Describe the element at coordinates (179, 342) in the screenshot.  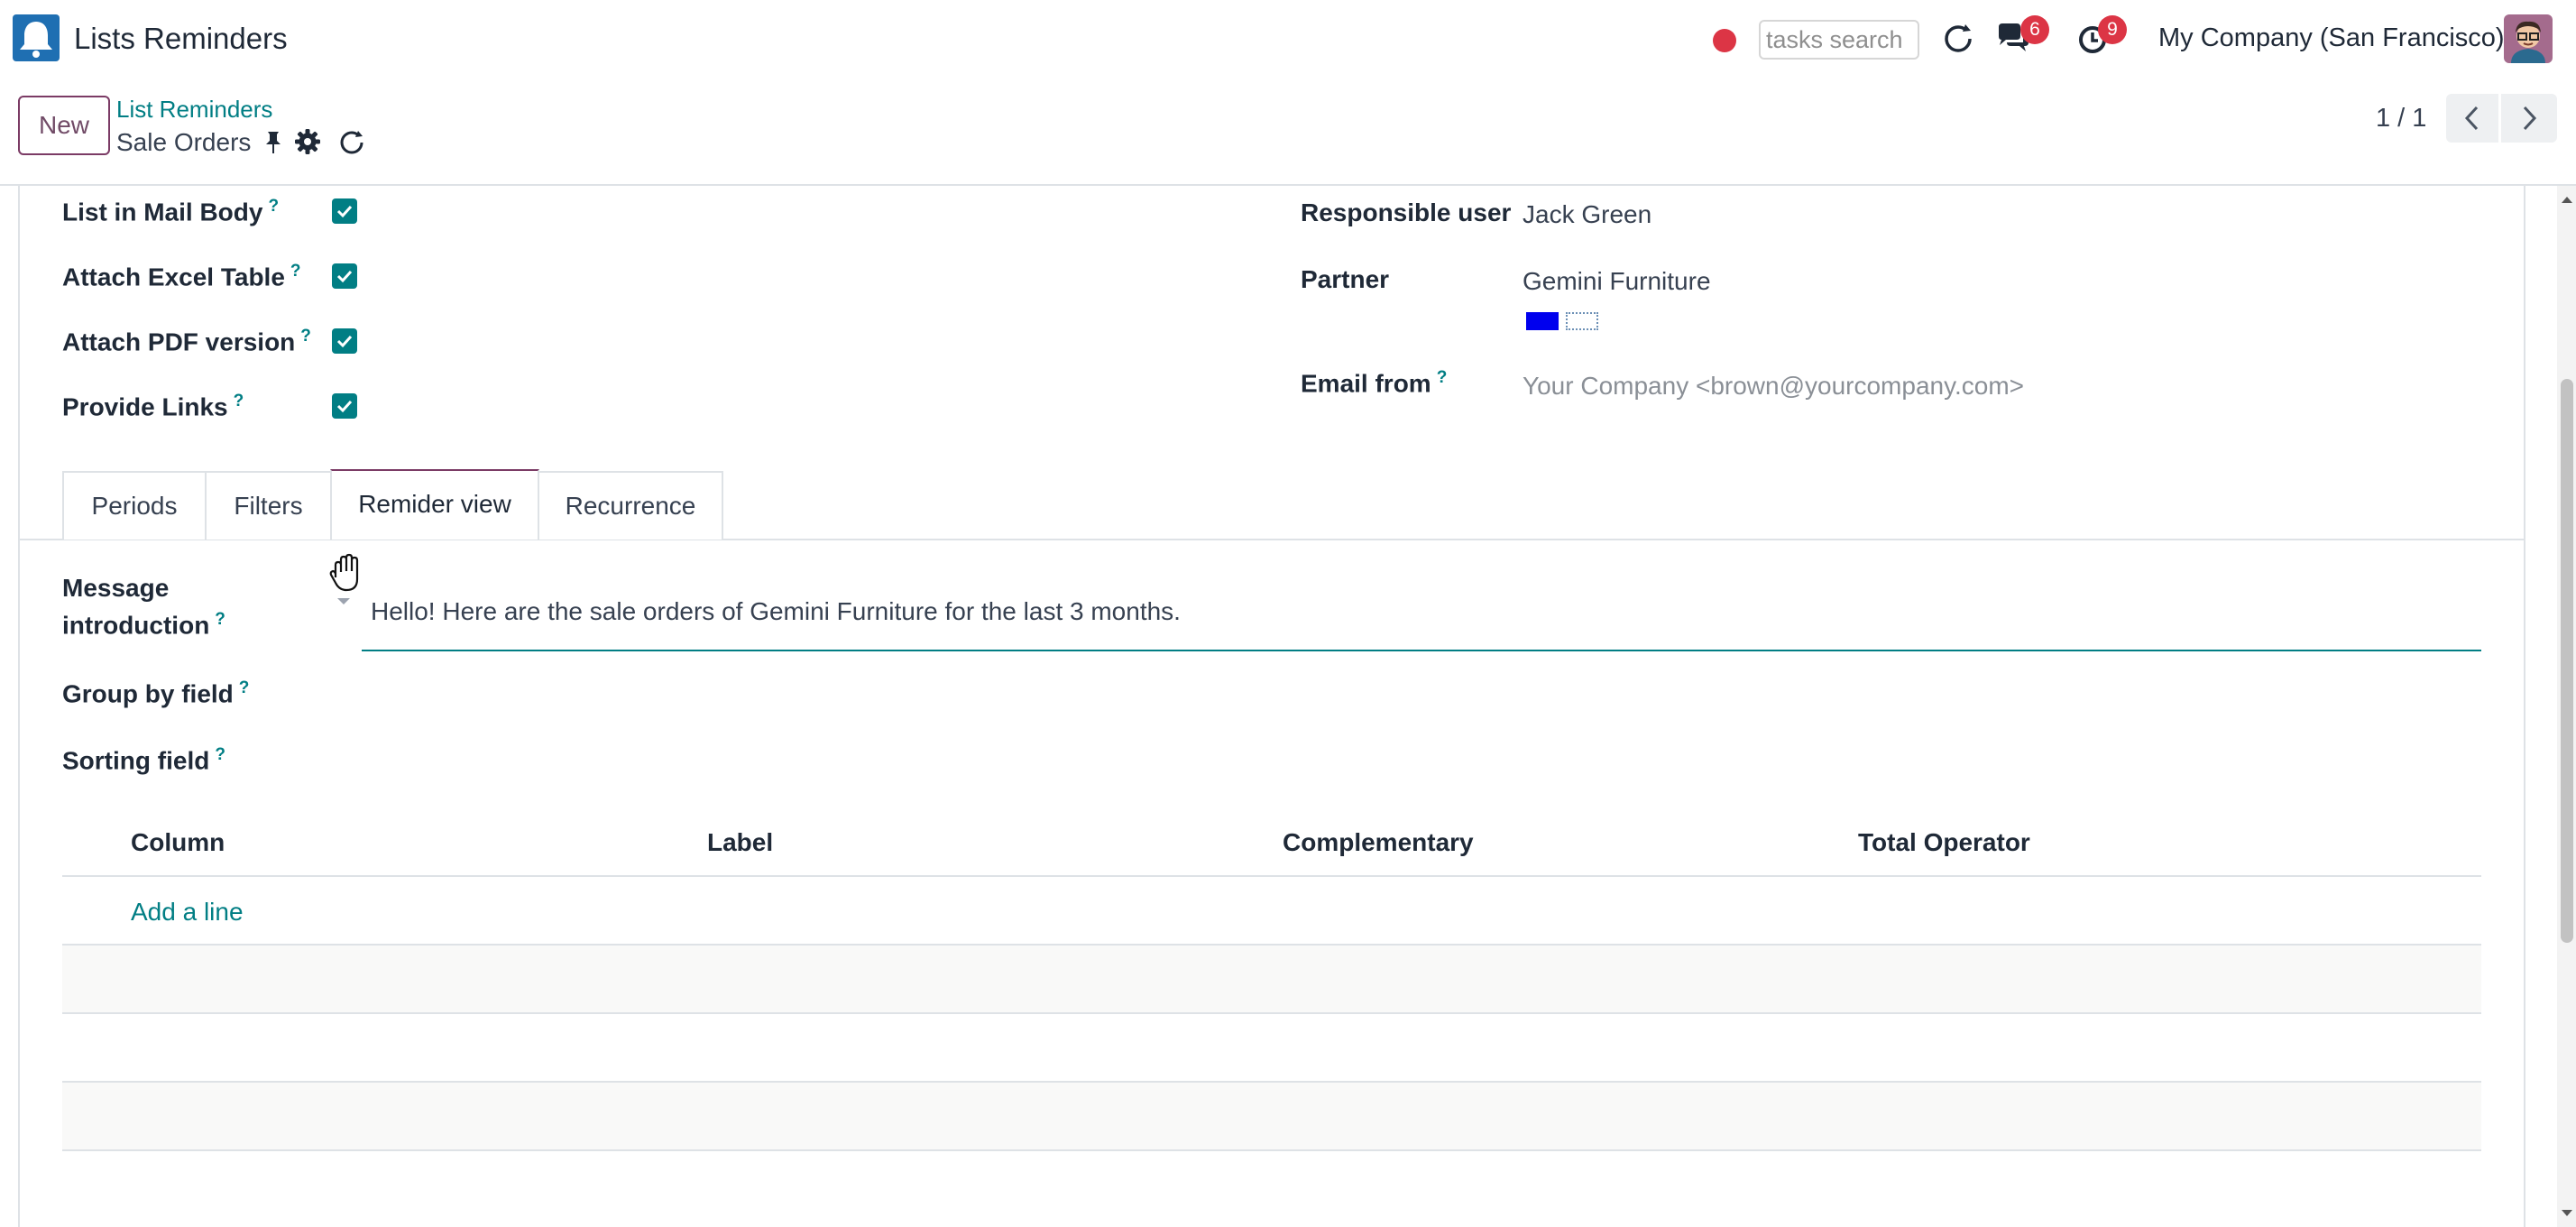
I see `field-label-text: Attach PDF version` at that location.